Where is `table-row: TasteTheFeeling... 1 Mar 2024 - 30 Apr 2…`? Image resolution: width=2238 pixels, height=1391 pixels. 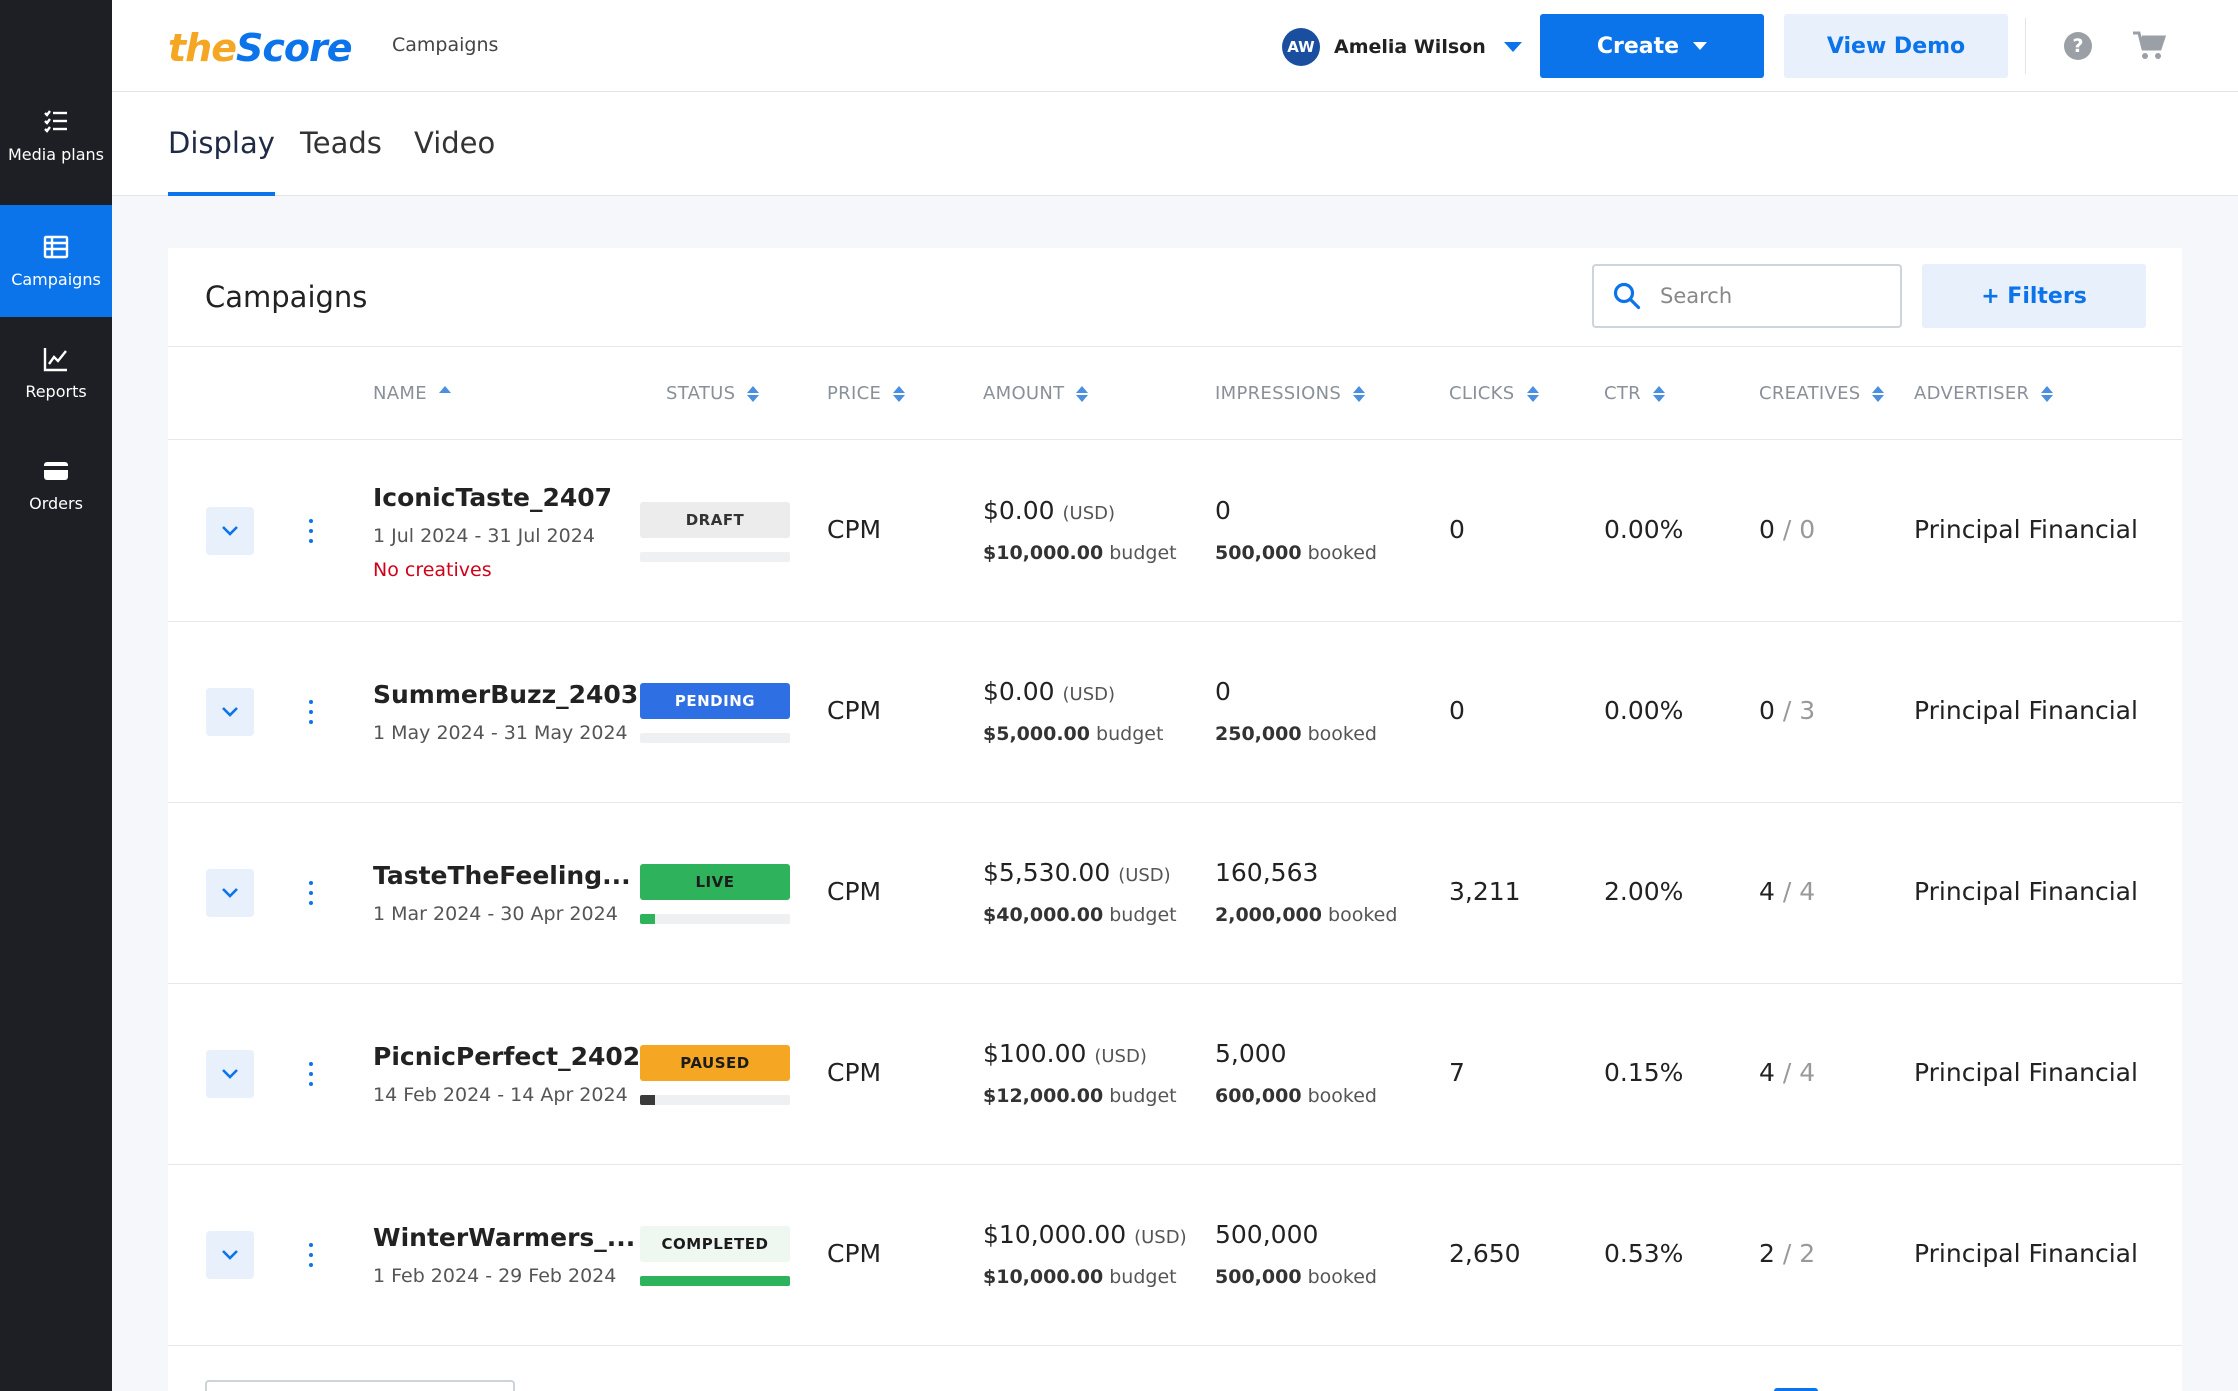
table-row: TasteTheFeeling... 1 Mar 2024 - 30 Apr 2… is located at coordinates (1175, 893).